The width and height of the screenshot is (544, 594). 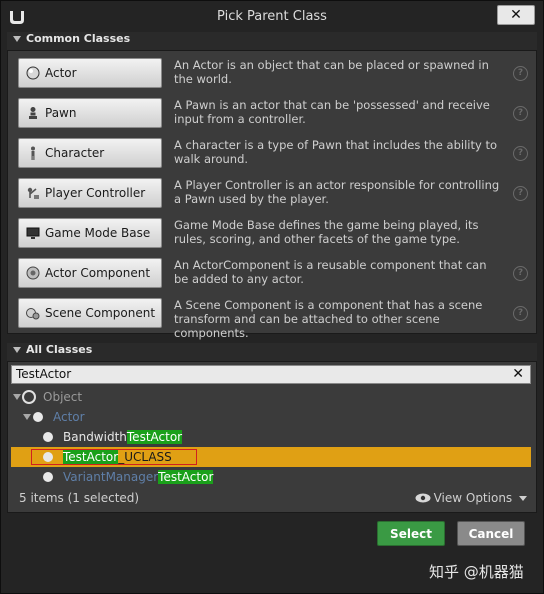 What do you see at coordinates (79, 498) in the screenshot?
I see `item-count-status: 5 items (1 selected)` at bounding box center [79, 498].